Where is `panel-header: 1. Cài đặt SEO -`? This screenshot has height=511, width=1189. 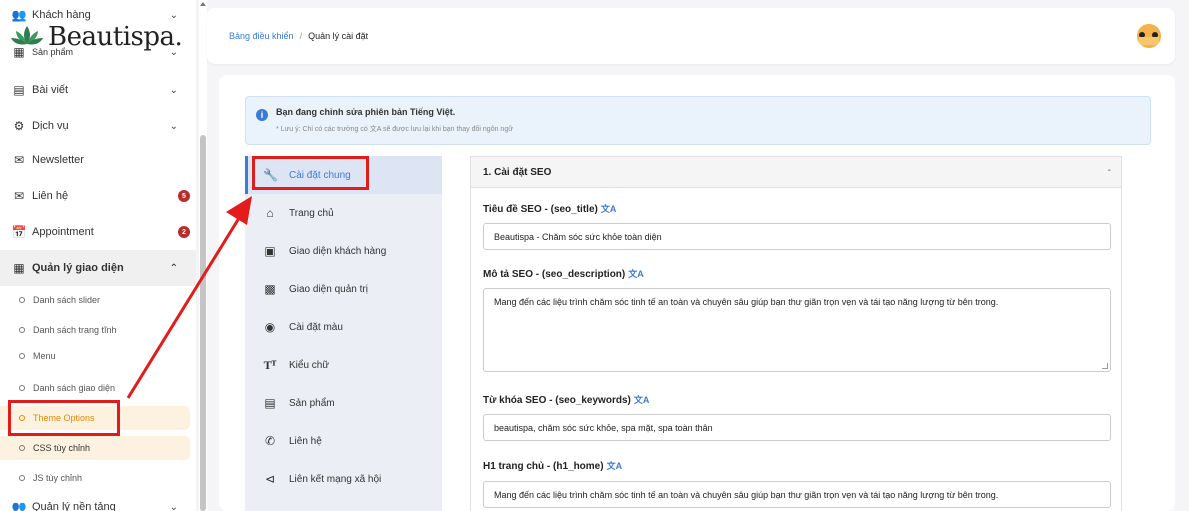
panel-header: 1. Cài đặt SEO - is located at coordinates (796, 172).